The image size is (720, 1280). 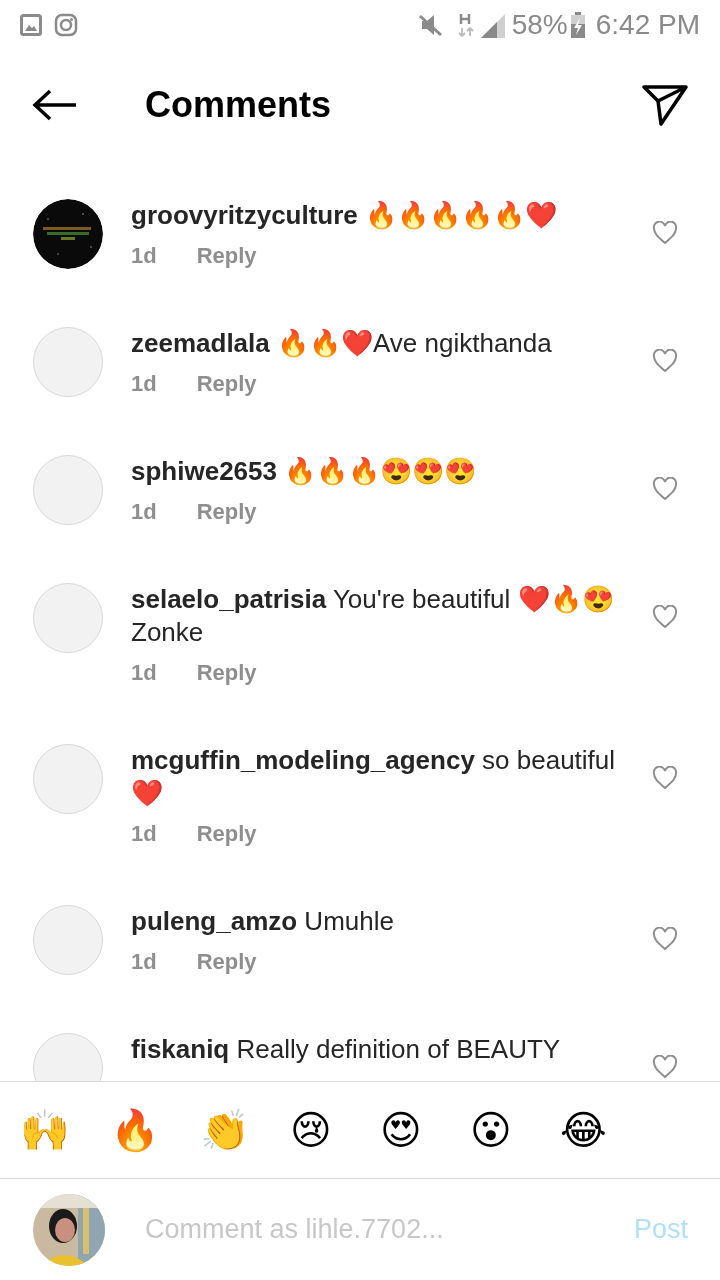 I want to click on gallery-icon, so click(x=31, y=25).